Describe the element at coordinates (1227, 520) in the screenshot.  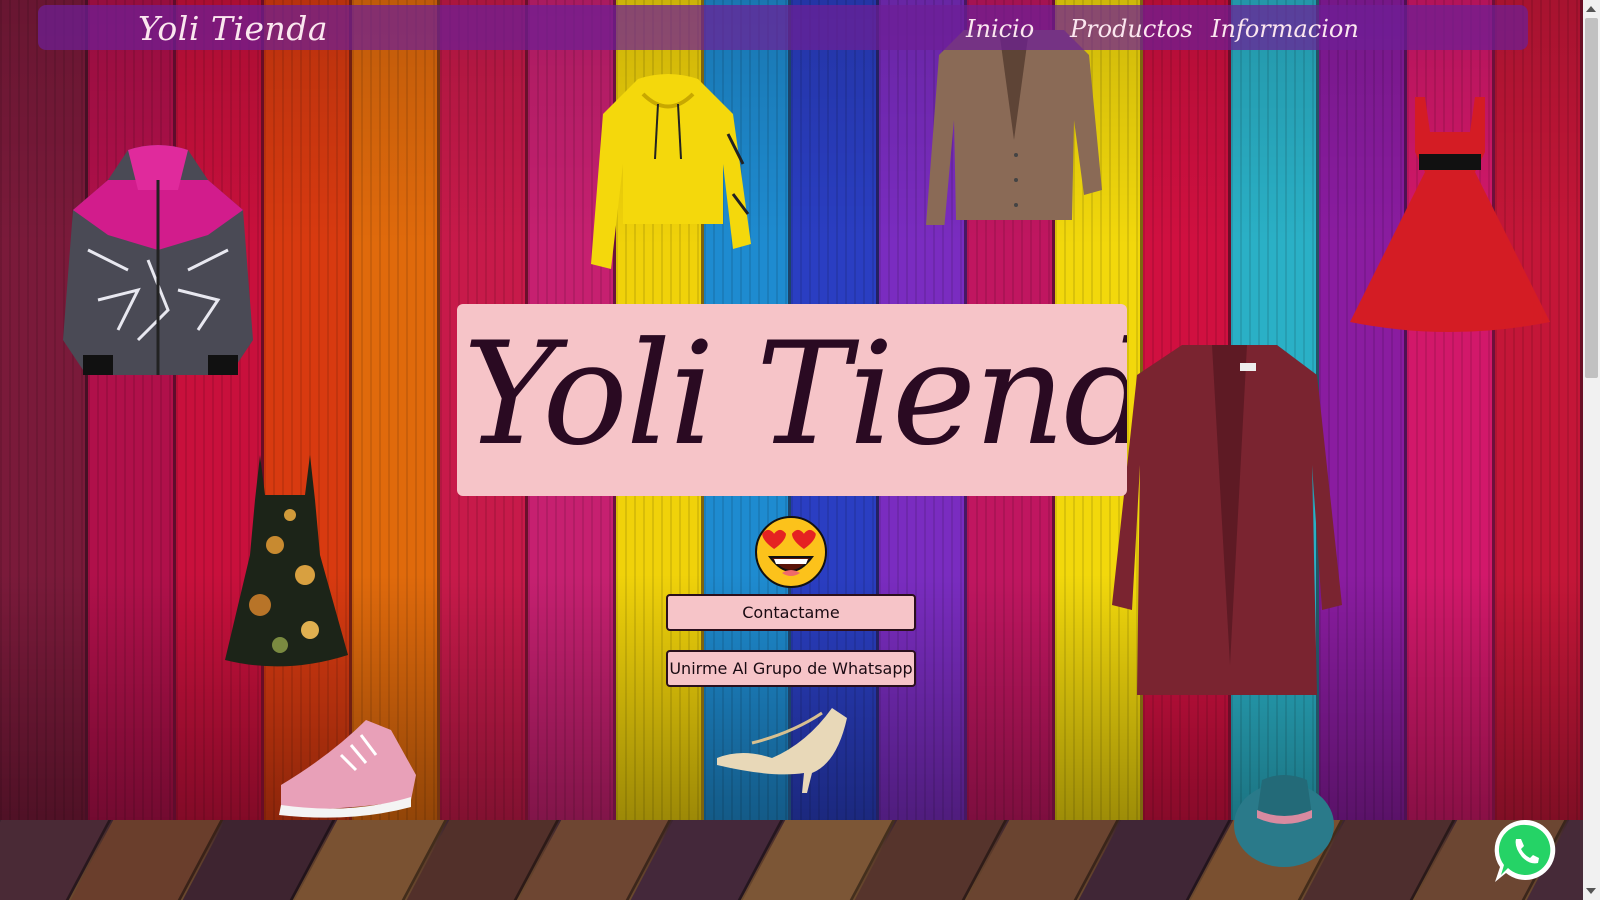
I see `burgundy-long-cardigan-image` at that location.